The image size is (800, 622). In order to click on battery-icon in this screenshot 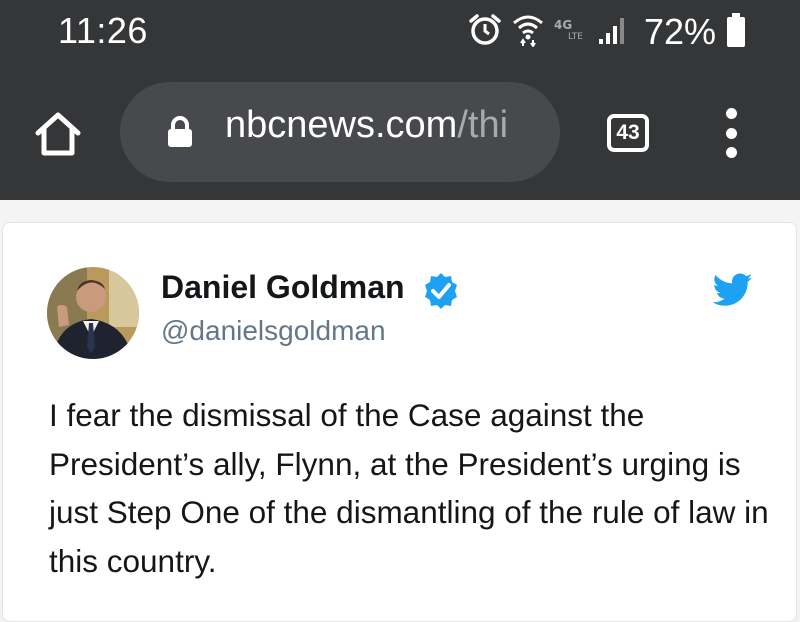, I will do `click(736, 32)`.